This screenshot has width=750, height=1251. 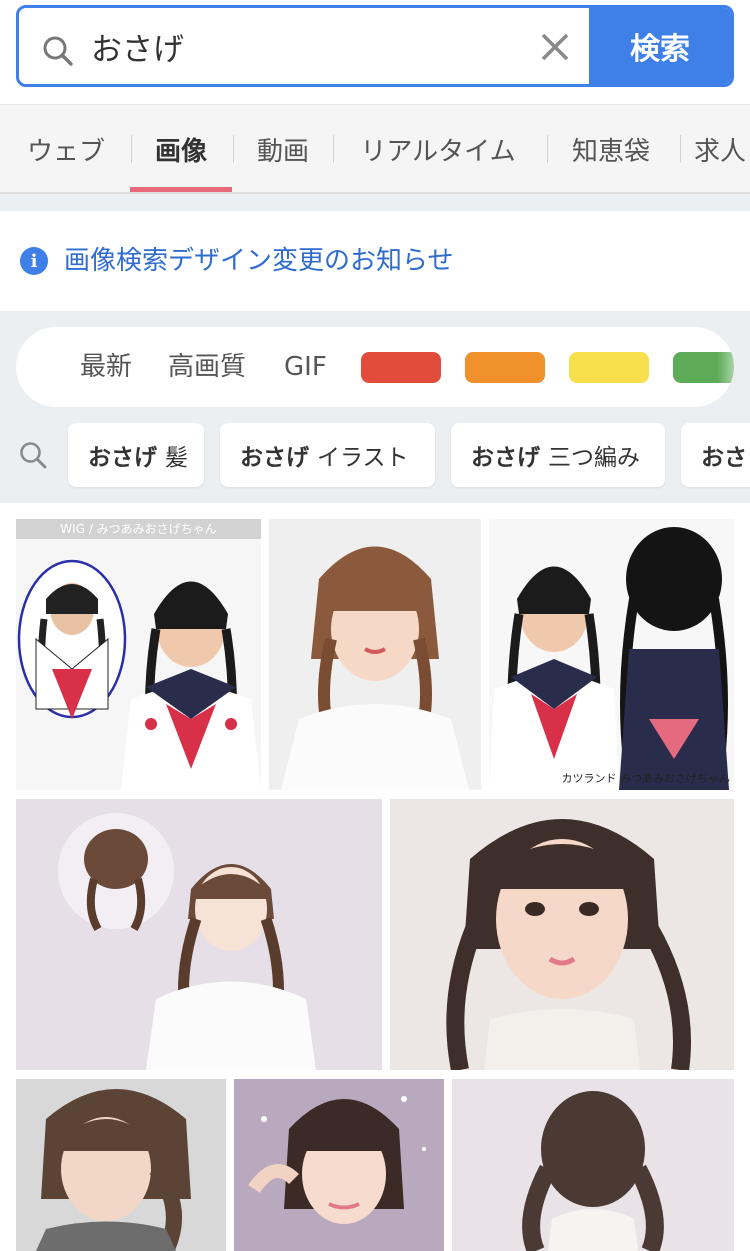 I want to click on image-caption: カツランド みつあみおさげちゃん, so click(x=646, y=778).